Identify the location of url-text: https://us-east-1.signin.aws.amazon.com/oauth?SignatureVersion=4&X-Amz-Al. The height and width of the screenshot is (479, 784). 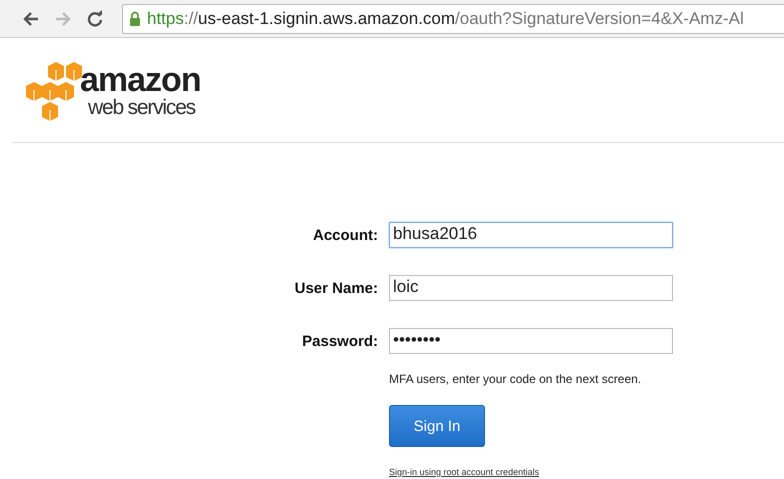
(445, 18).